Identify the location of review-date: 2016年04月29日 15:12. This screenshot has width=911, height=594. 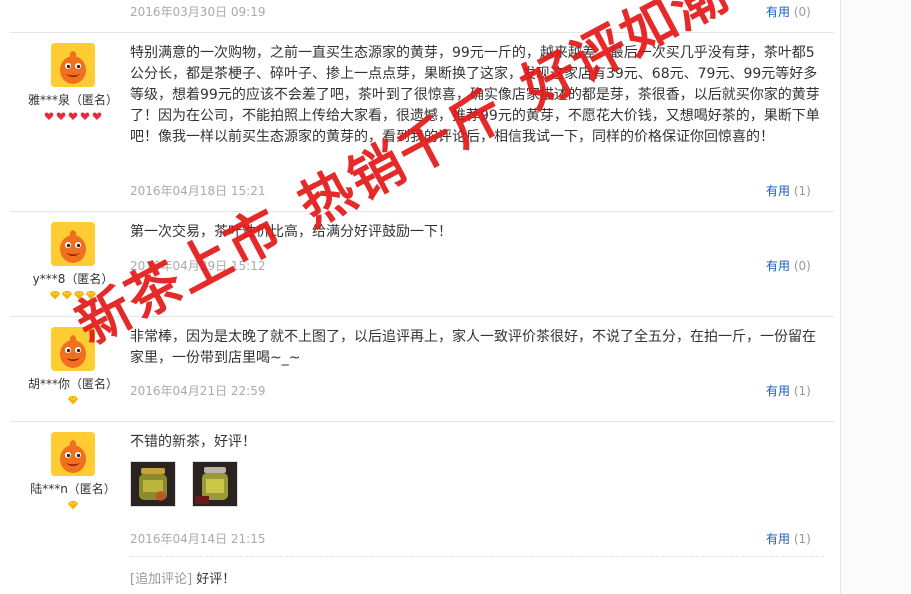
(198, 266).